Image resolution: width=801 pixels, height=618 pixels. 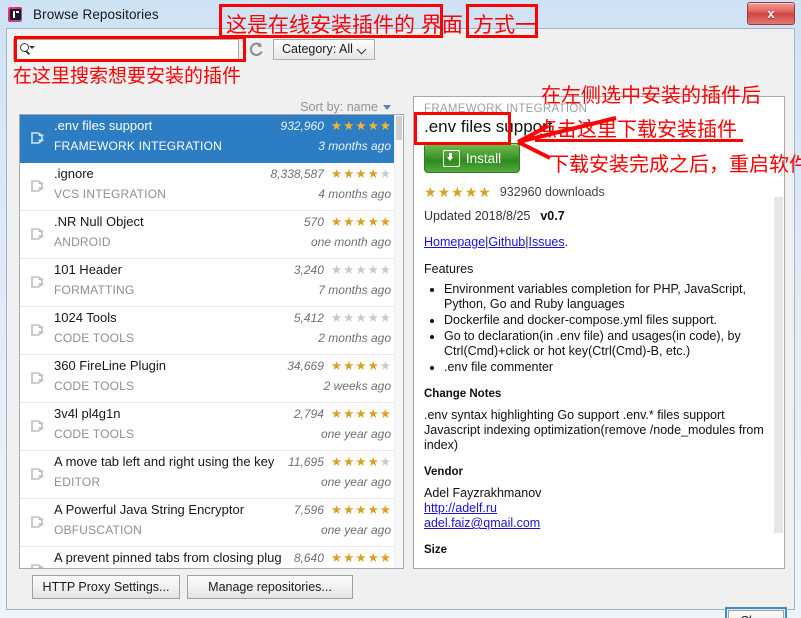 I want to click on detail-rating-row: ★ ★ ★ ★ ★ 932960 downloads, so click(x=594, y=192).